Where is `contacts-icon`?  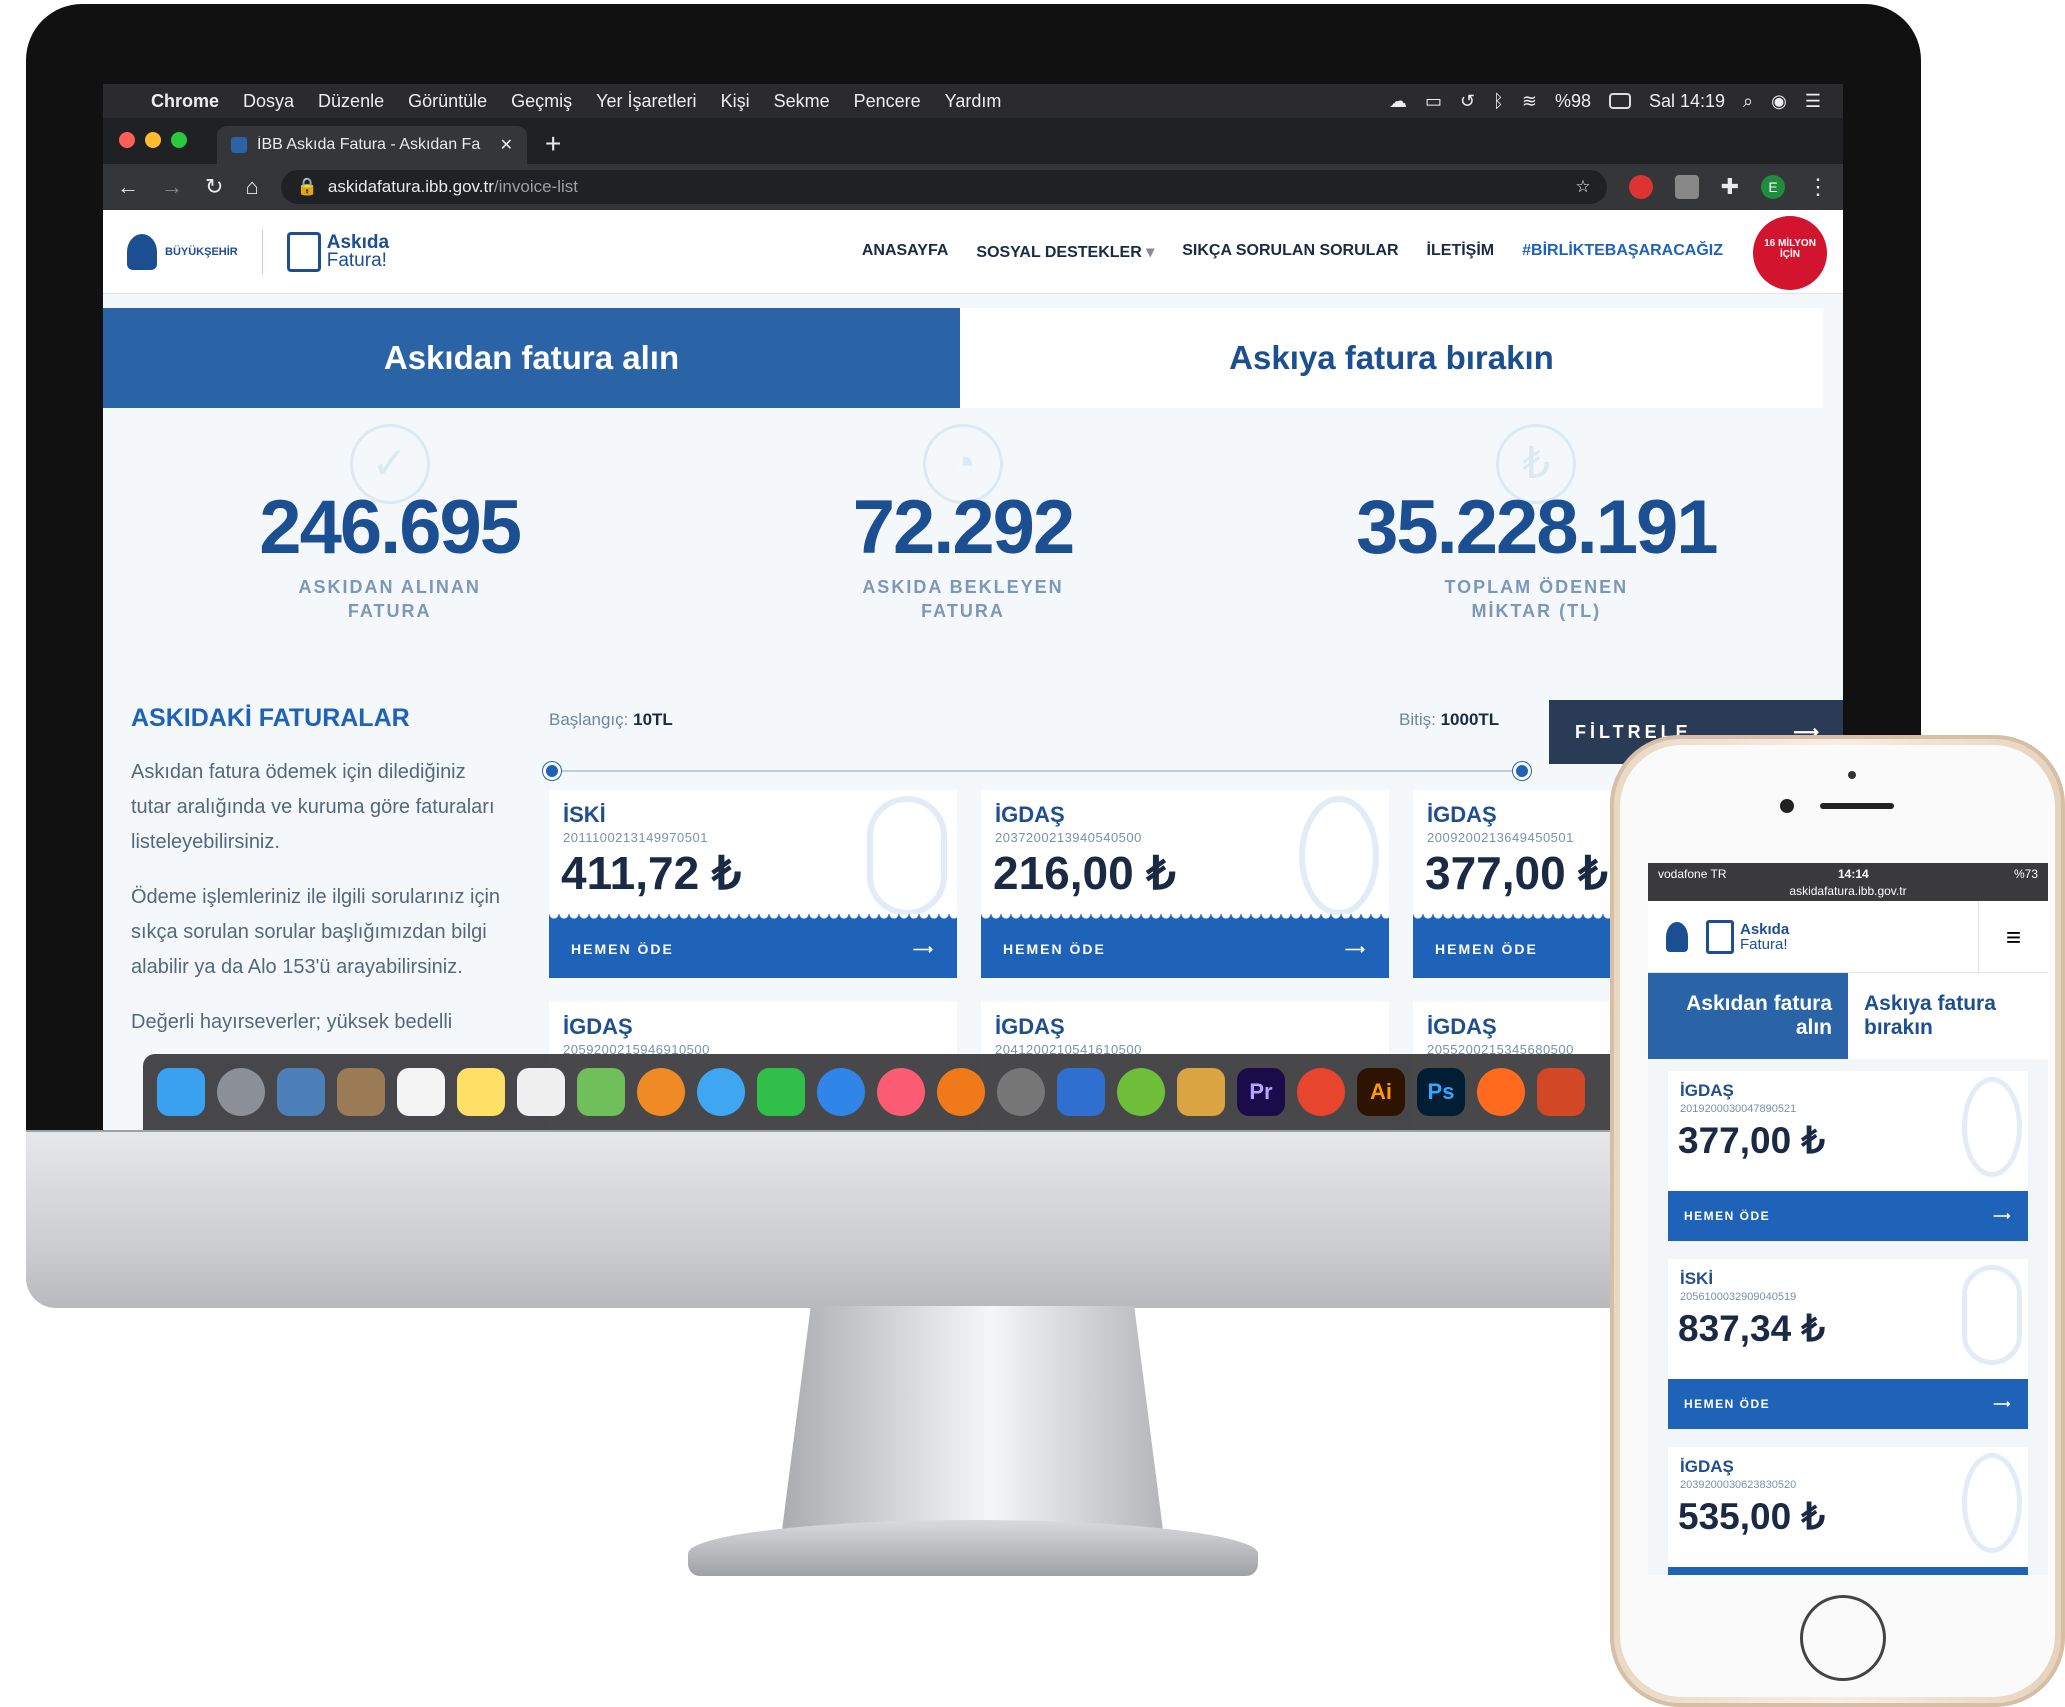
contacts-icon is located at coordinates (361, 1092).